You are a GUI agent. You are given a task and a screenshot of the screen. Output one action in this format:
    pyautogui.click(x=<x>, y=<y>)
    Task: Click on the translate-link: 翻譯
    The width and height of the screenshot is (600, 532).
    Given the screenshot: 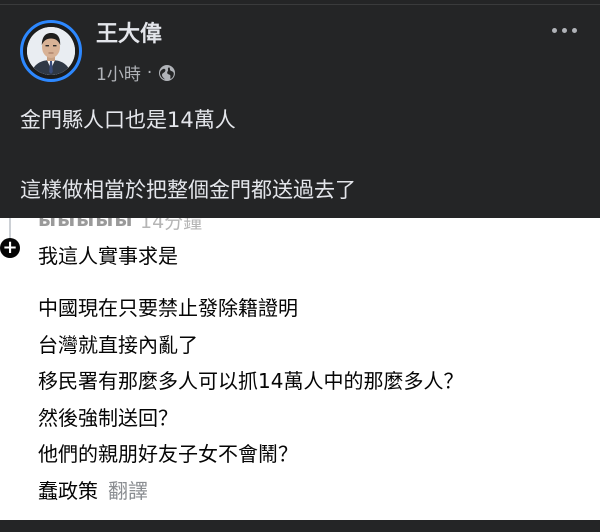 What is the action you would take?
    pyautogui.click(x=128, y=491)
    